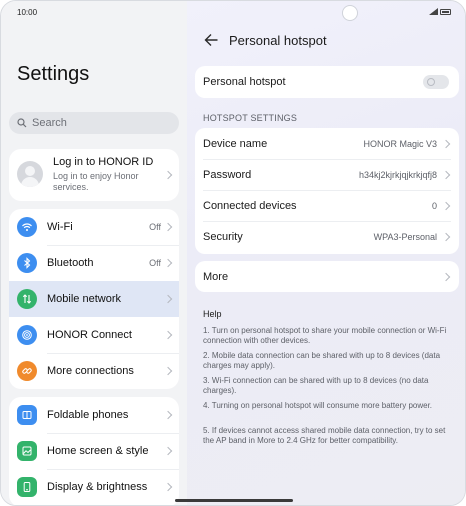  I want to click on bluetooth-status: Off, so click(155, 263).